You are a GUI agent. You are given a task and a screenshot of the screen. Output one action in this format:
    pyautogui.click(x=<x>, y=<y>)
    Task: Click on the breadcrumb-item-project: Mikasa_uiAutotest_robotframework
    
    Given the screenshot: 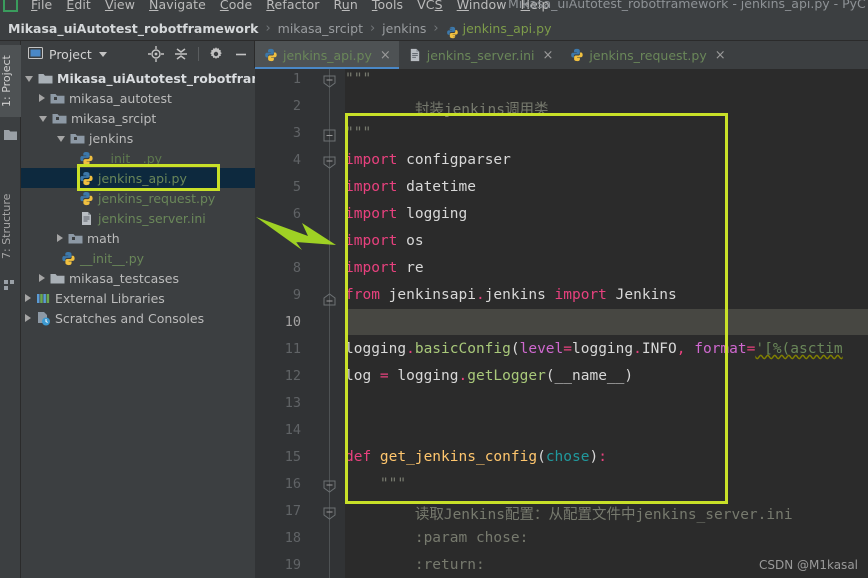 What is the action you would take?
    pyautogui.click(x=133, y=28)
    